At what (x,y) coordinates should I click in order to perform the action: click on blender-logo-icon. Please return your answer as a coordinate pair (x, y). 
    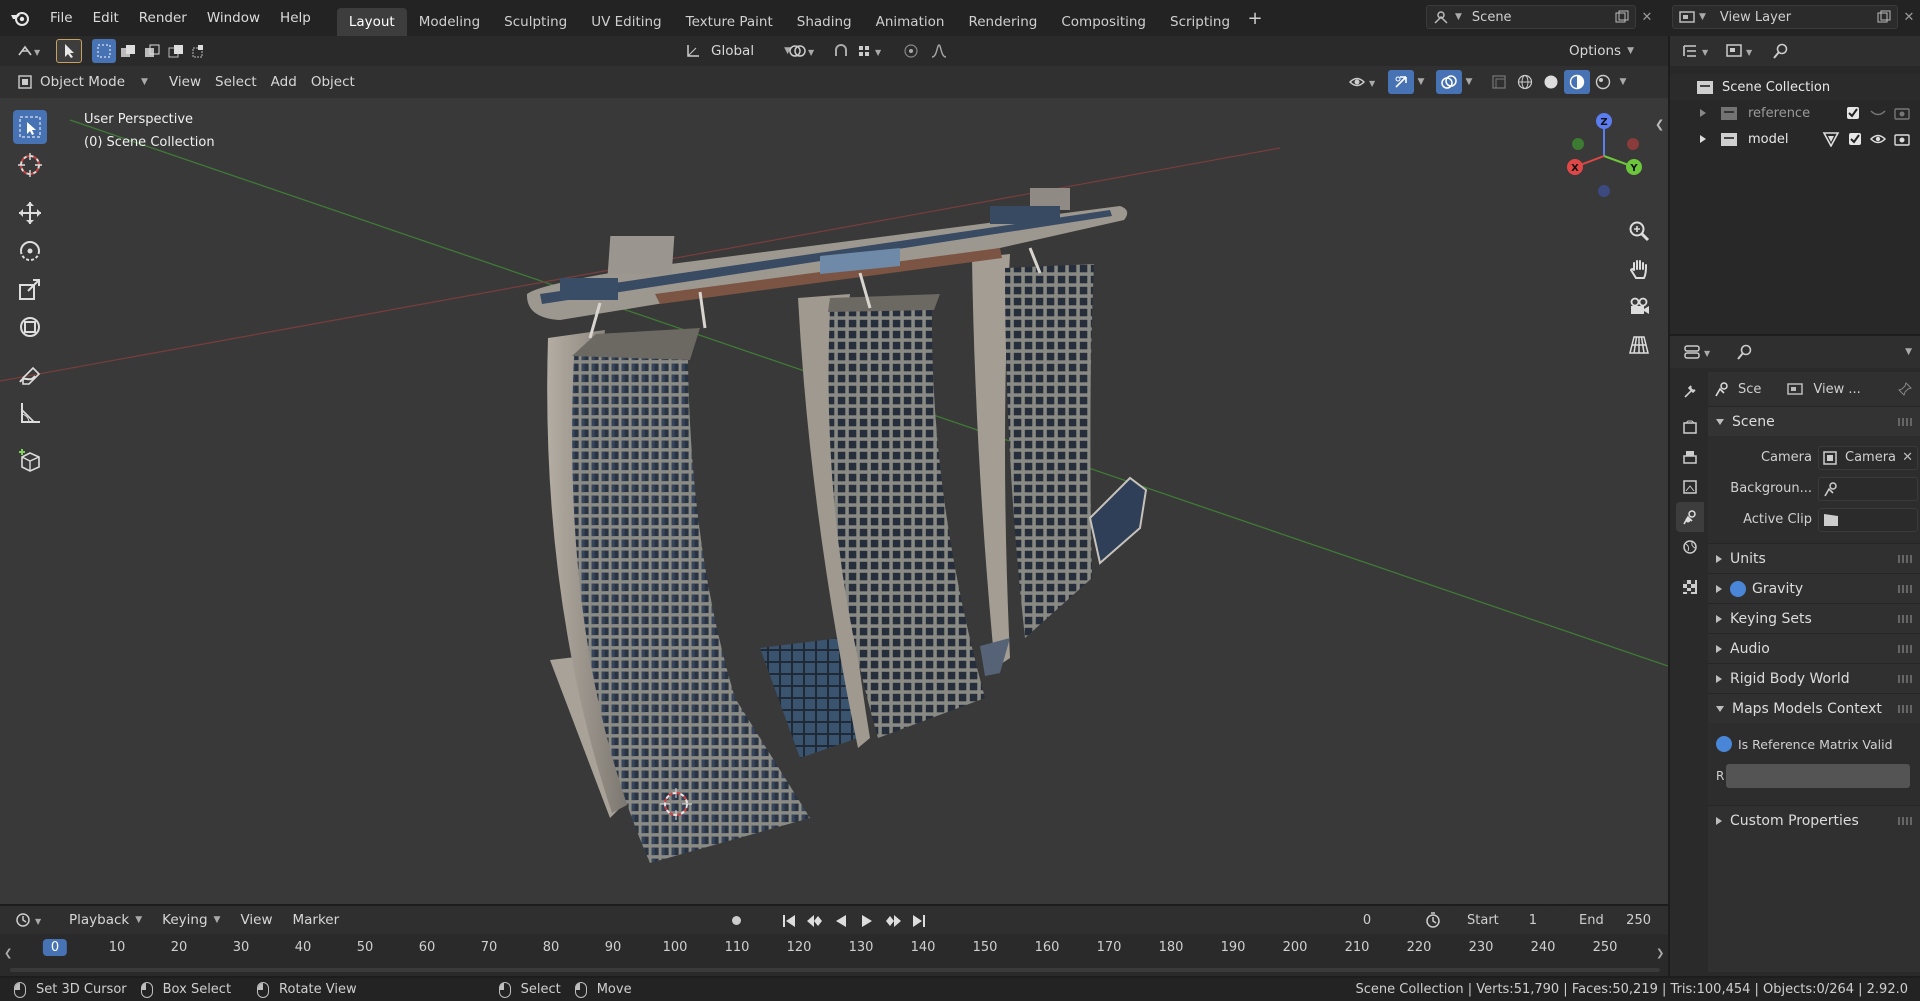
    Looking at the image, I should click on (20, 18).